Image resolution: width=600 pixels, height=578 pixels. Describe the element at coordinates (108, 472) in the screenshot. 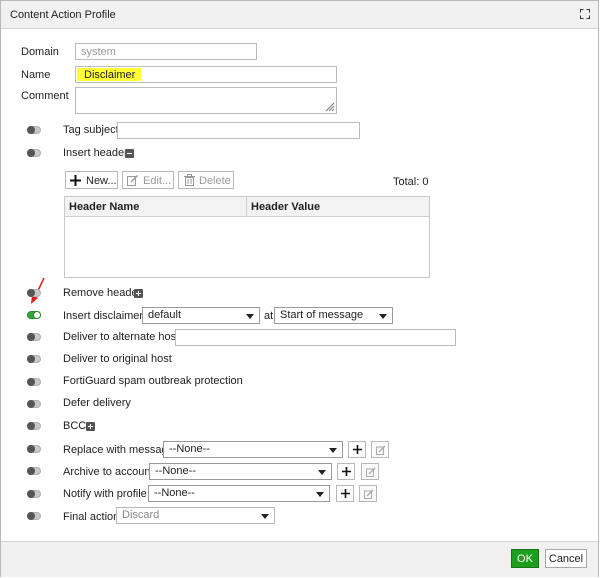

I see `archive-to-account-label: Archive to account` at that location.